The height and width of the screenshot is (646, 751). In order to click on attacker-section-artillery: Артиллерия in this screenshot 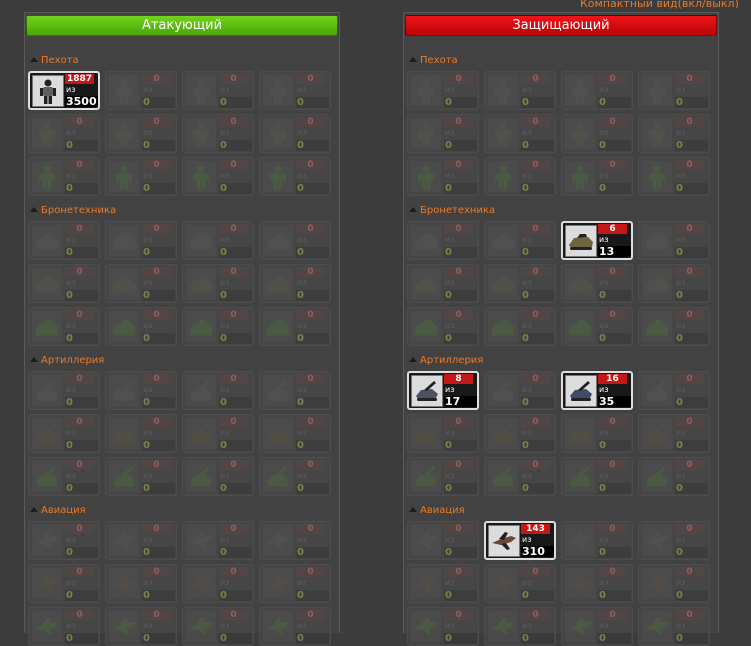, I will do `click(67, 361)`.